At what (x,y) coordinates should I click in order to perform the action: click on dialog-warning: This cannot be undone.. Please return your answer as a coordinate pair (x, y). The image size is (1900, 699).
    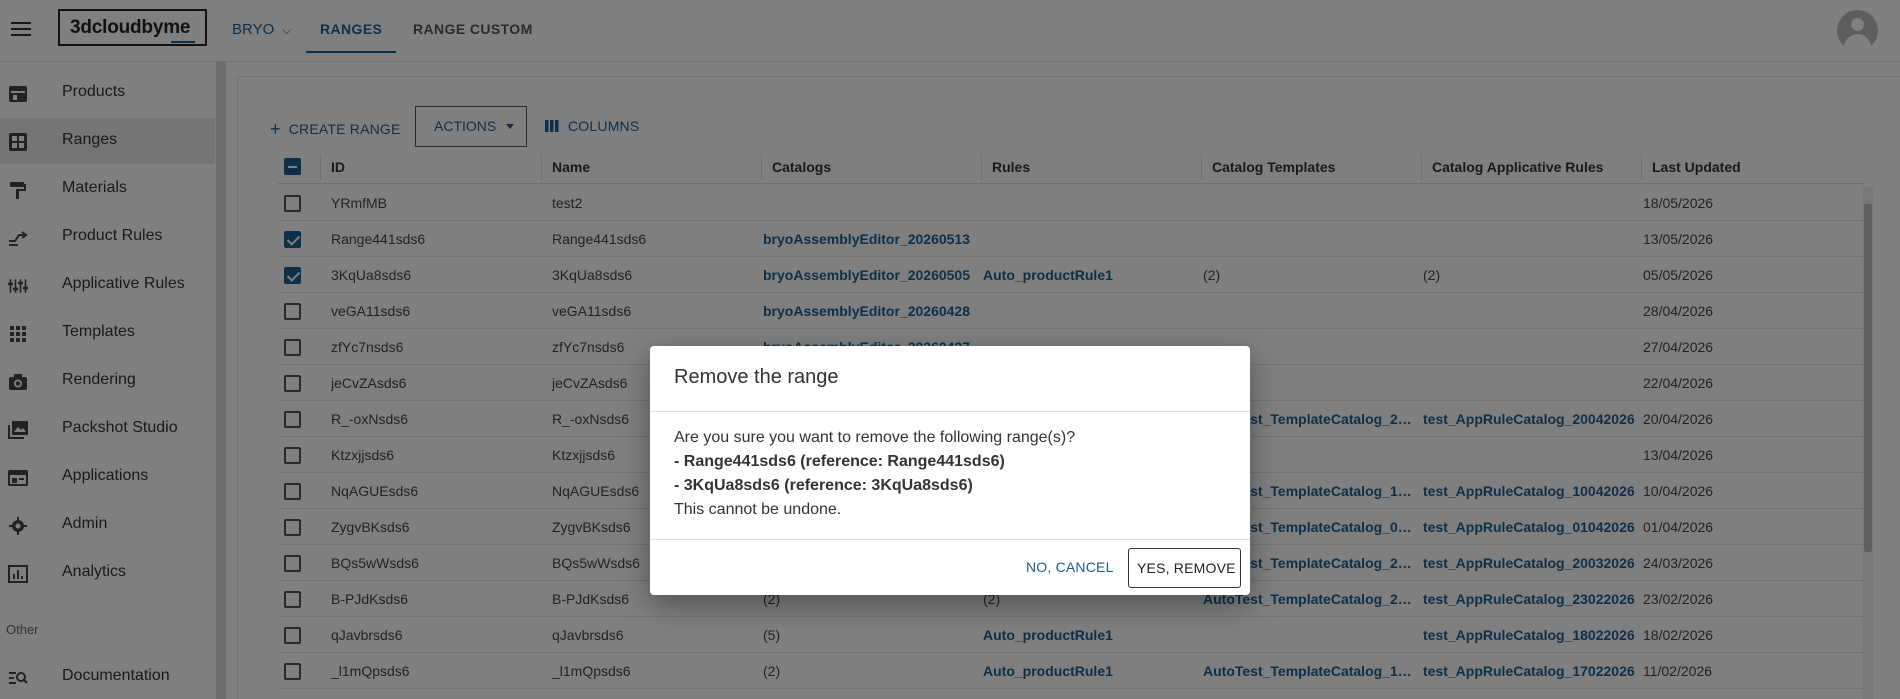
    Looking at the image, I should click on (758, 509).